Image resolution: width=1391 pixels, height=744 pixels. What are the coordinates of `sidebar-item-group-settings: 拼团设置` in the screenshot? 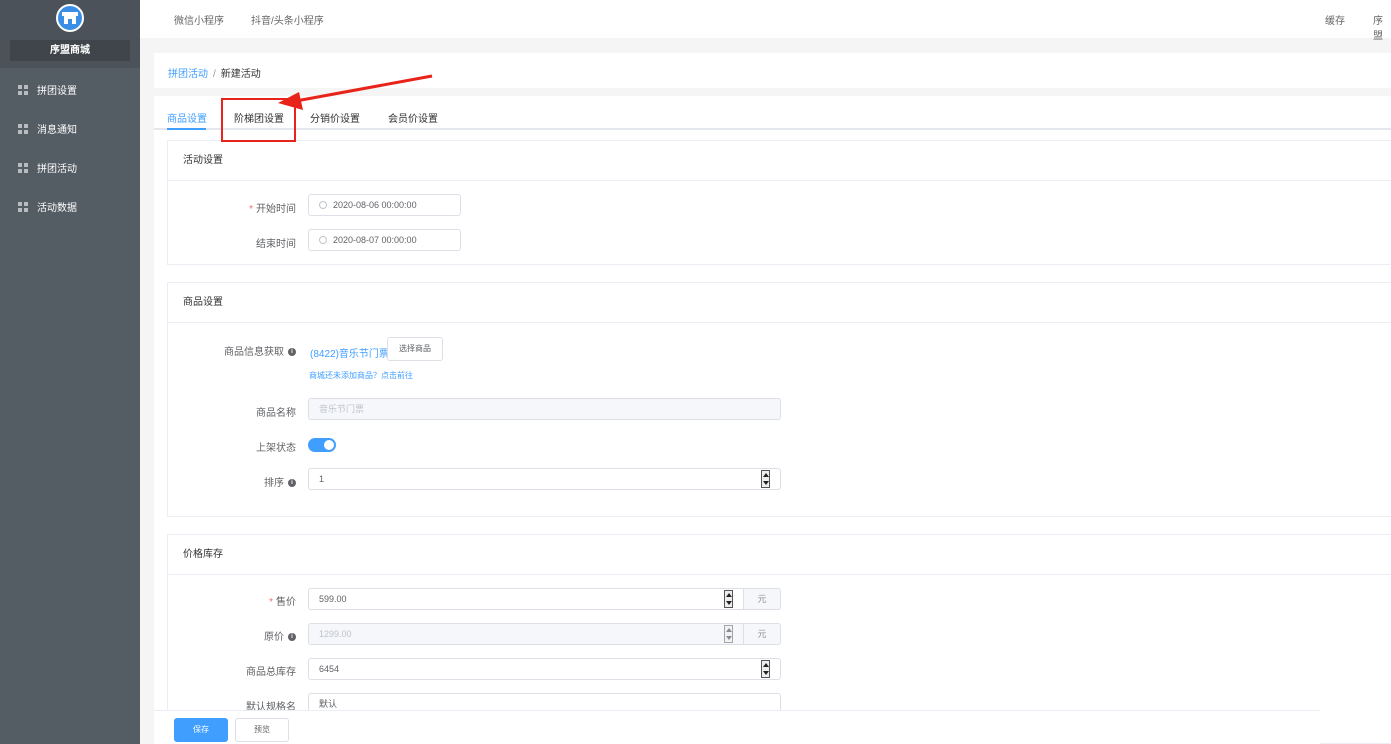 It's located at (70, 89).